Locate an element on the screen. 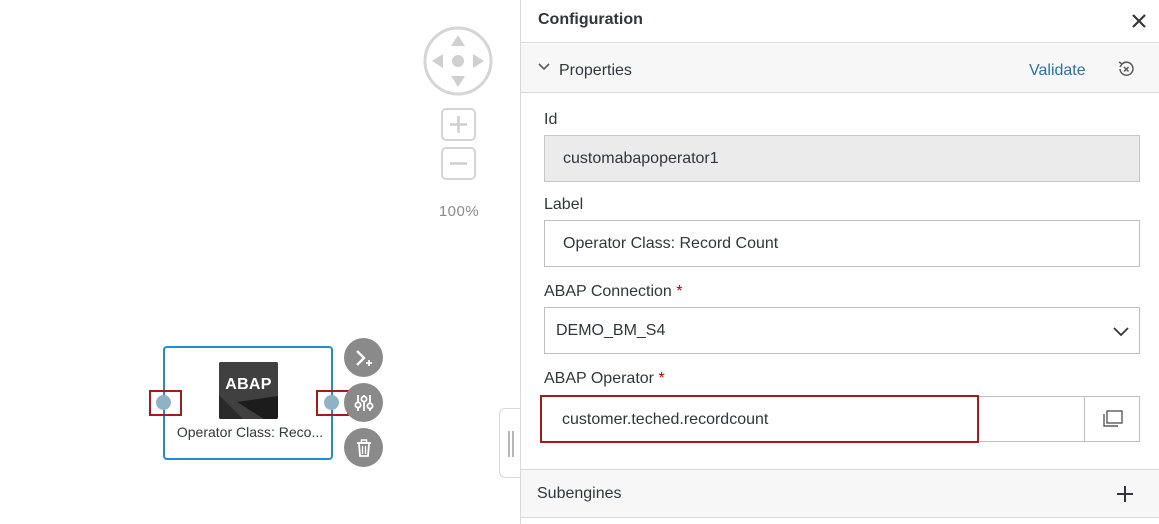 This screenshot has height=524, width=1159. abap-operator-label: ABAP Operator * is located at coordinates (604, 379).